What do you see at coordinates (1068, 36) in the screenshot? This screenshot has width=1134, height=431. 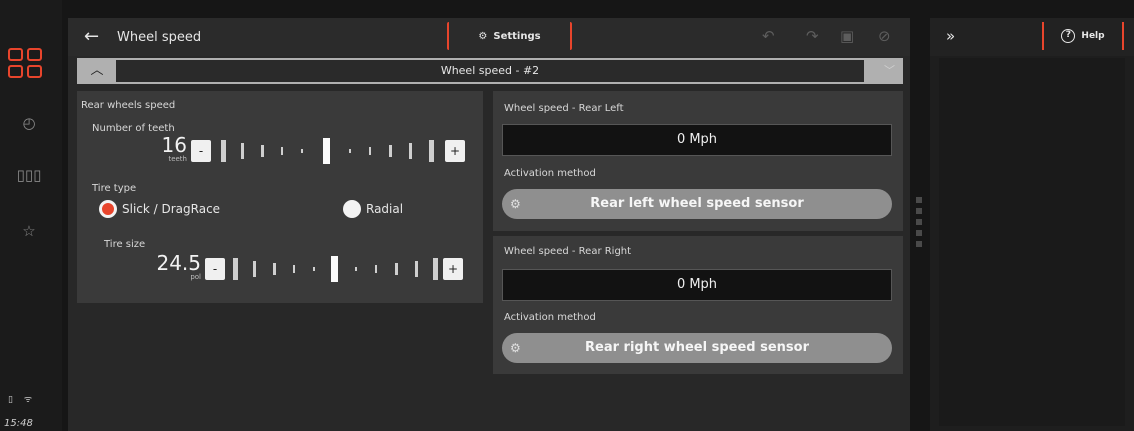 I see `help-icon: ?` at bounding box center [1068, 36].